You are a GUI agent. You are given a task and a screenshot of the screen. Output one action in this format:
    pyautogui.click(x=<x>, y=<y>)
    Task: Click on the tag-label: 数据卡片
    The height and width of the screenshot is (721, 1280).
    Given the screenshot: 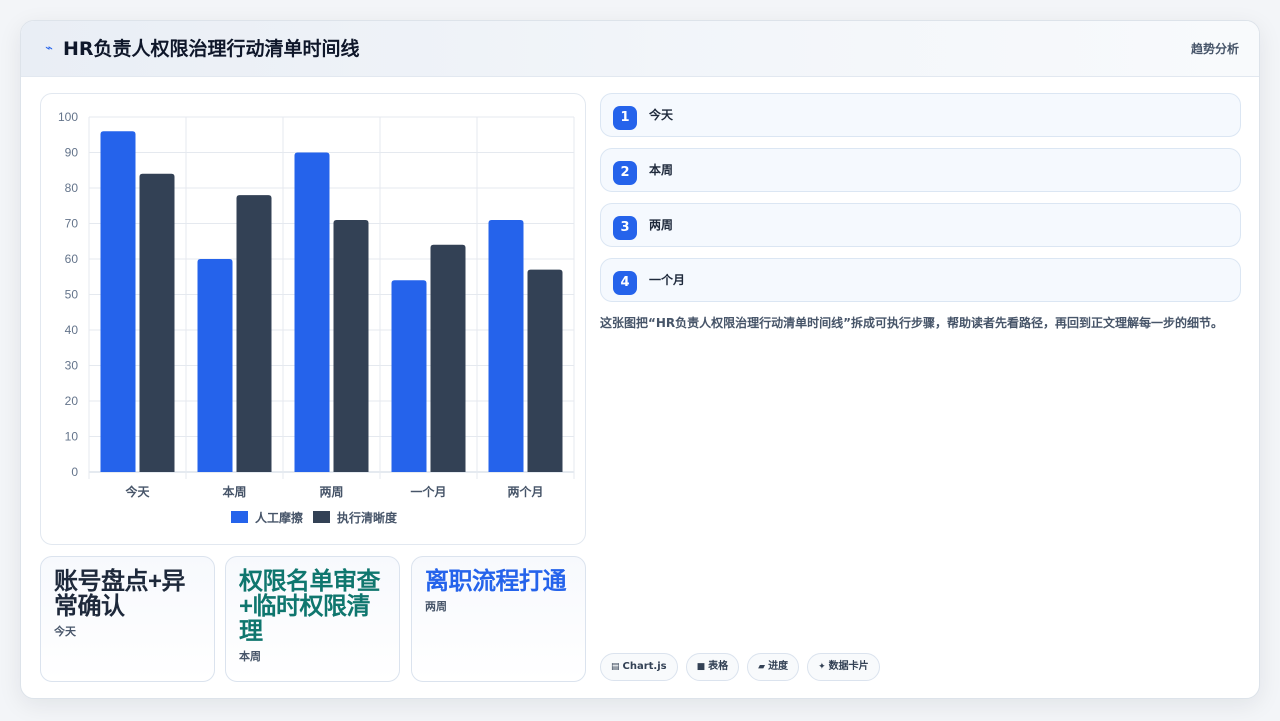 What is the action you would take?
    pyautogui.click(x=848, y=666)
    